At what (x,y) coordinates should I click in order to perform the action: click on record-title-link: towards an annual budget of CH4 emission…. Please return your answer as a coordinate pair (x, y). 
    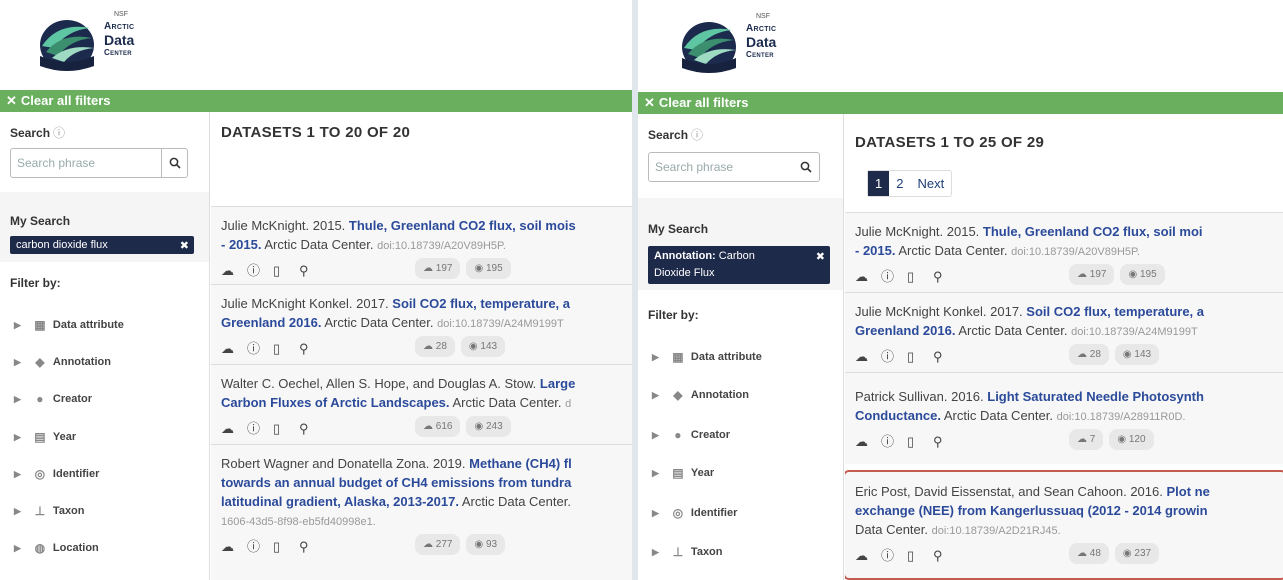
    Looking at the image, I should click on (396, 482).